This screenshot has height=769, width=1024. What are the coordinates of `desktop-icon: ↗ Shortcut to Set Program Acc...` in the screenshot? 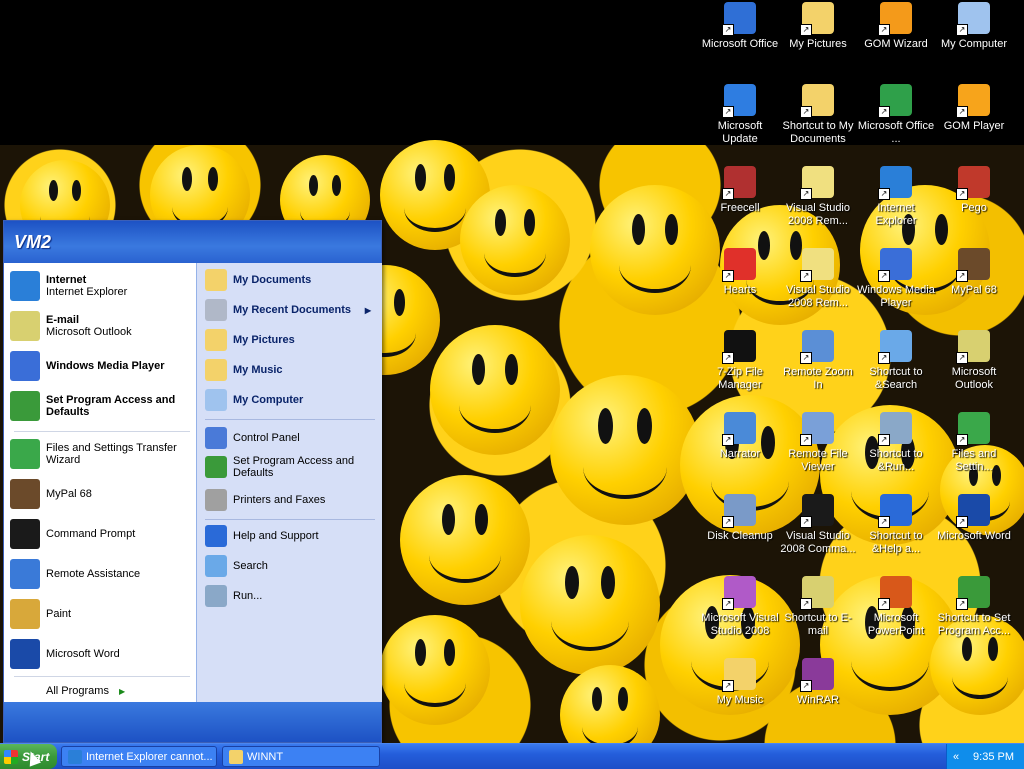 It's located at (974, 607).